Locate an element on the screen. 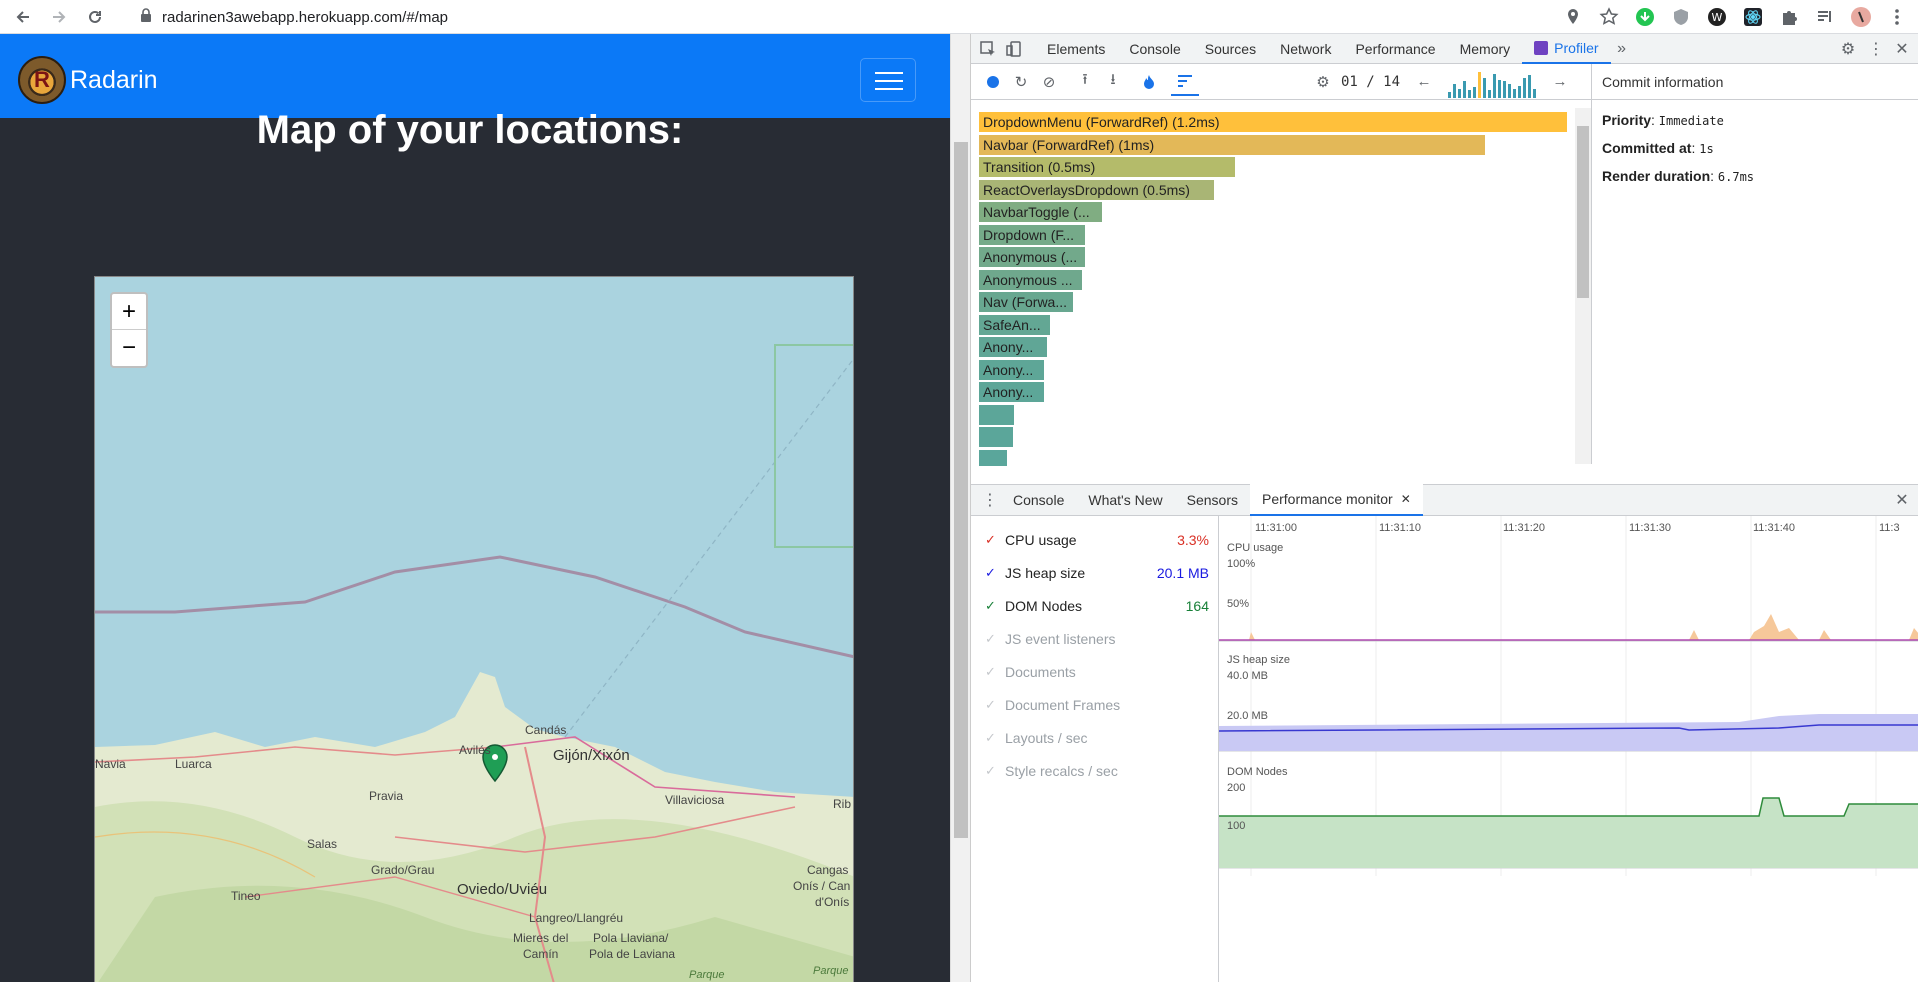  location-icon is located at coordinates (1573, 17).